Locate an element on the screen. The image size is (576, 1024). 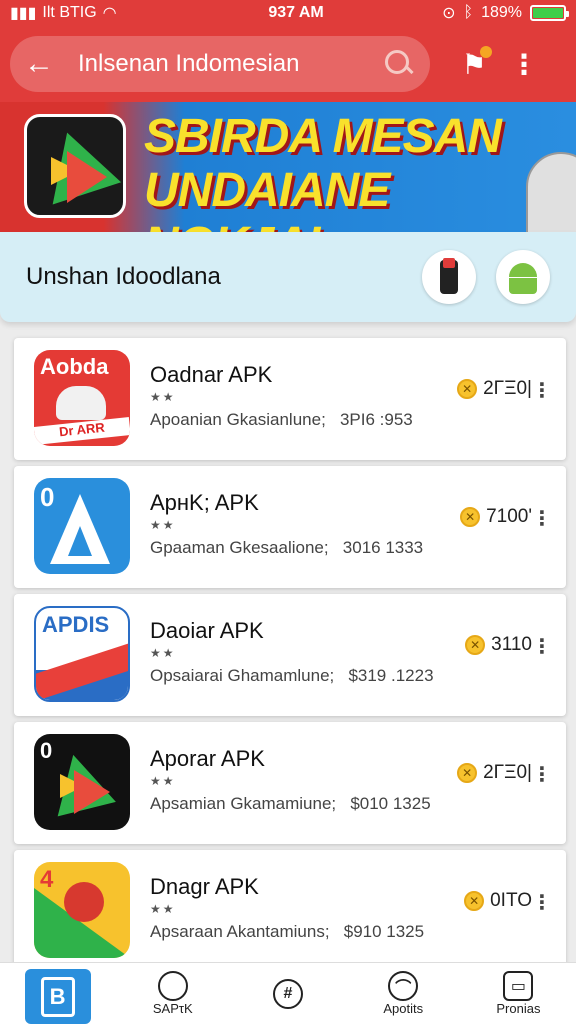
search-bar: ← Inlsenan Indomesian is located at coordinates (220, 64).